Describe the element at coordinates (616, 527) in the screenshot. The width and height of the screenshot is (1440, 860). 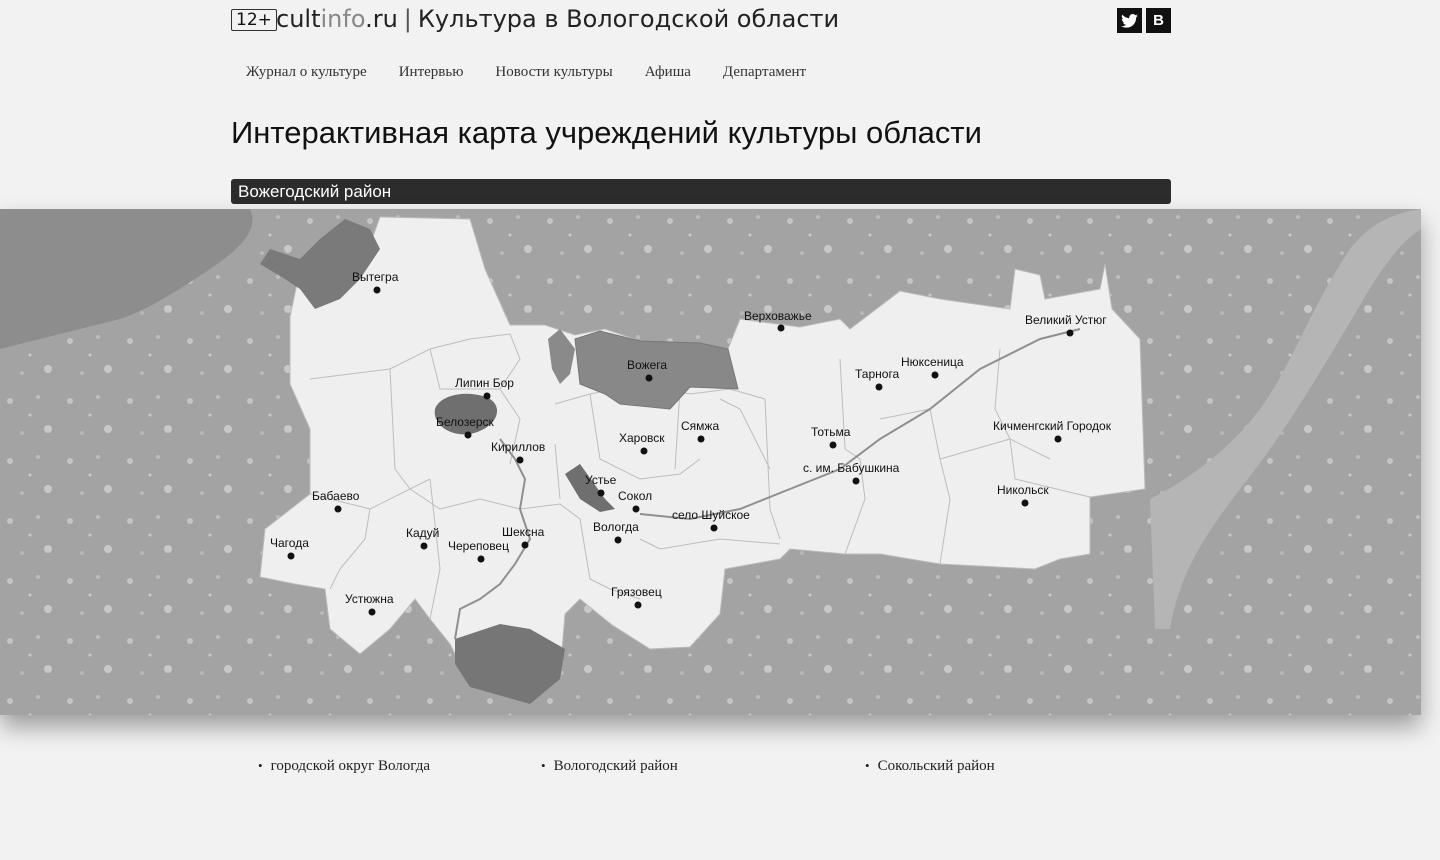
I see `city-label: Вологда` at that location.